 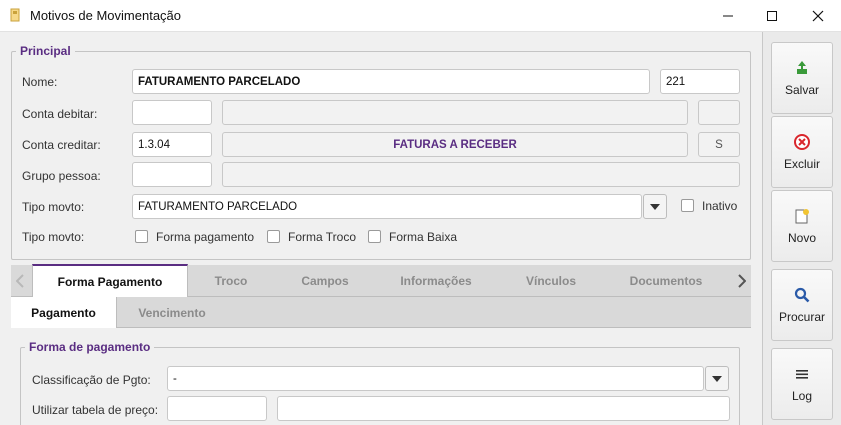 What do you see at coordinates (802, 67) in the screenshot?
I see `save-icon` at bounding box center [802, 67].